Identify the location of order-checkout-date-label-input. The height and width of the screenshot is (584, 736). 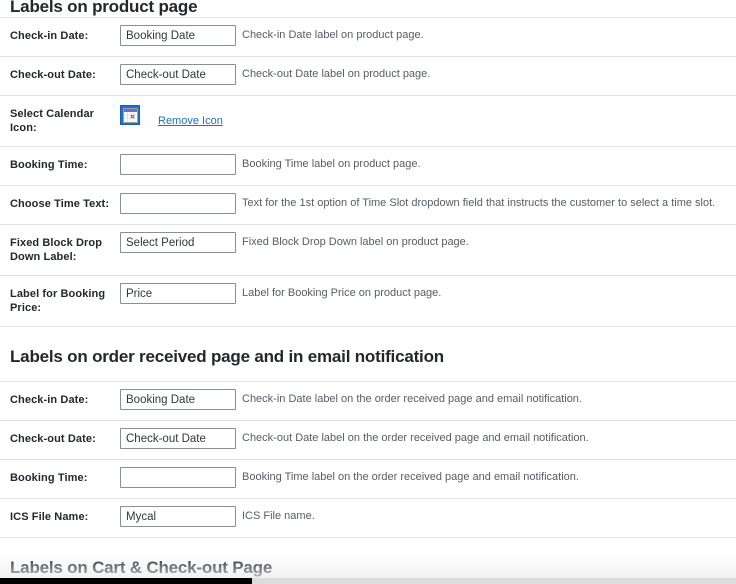
(178, 438).